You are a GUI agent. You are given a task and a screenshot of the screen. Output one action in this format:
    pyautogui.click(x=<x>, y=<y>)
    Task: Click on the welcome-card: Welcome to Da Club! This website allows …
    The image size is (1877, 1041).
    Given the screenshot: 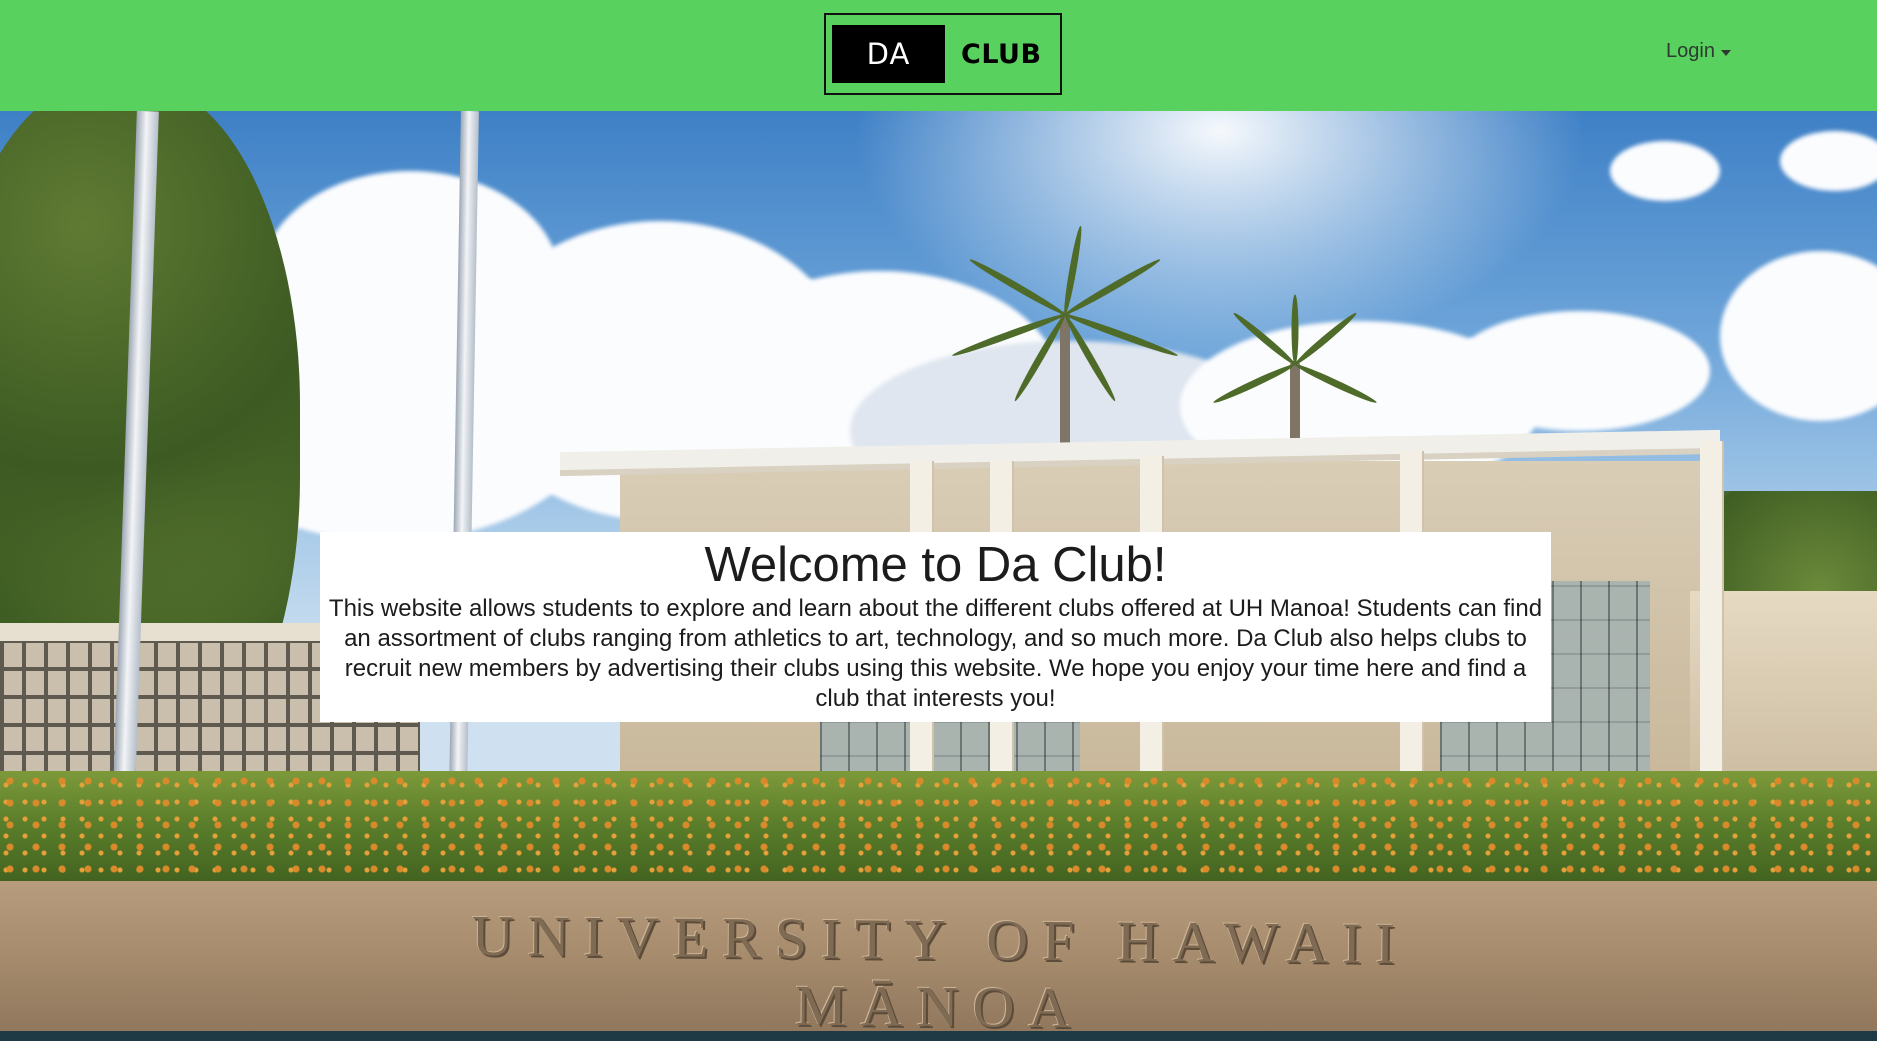 What is the action you would take?
    pyautogui.click(x=935, y=627)
    